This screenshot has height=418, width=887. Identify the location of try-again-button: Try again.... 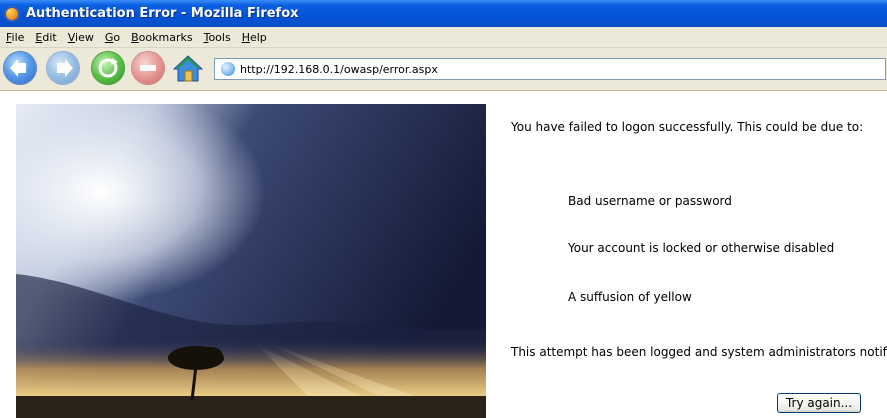
(819, 403).